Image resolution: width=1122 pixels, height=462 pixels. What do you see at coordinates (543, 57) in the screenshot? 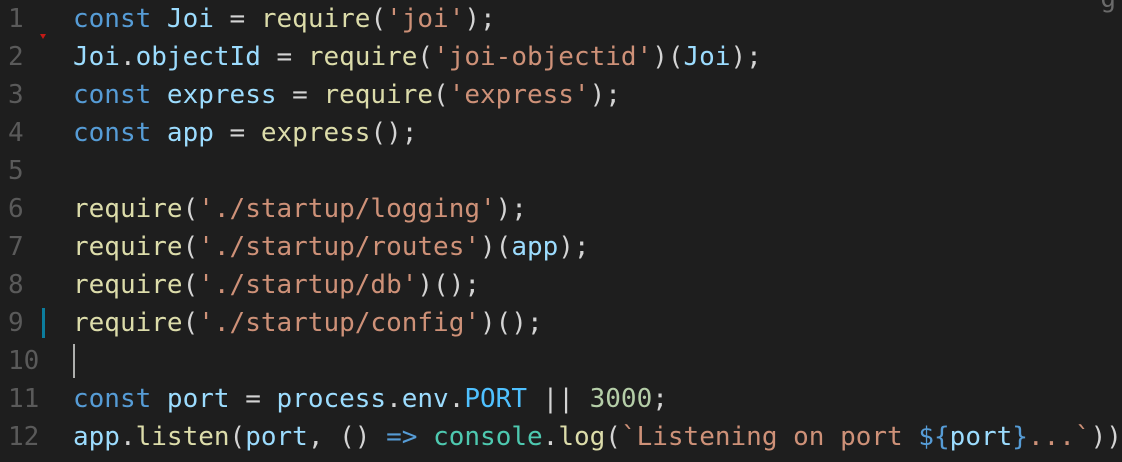
I see `code-token: 'joi-objectid'` at bounding box center [543, 57].